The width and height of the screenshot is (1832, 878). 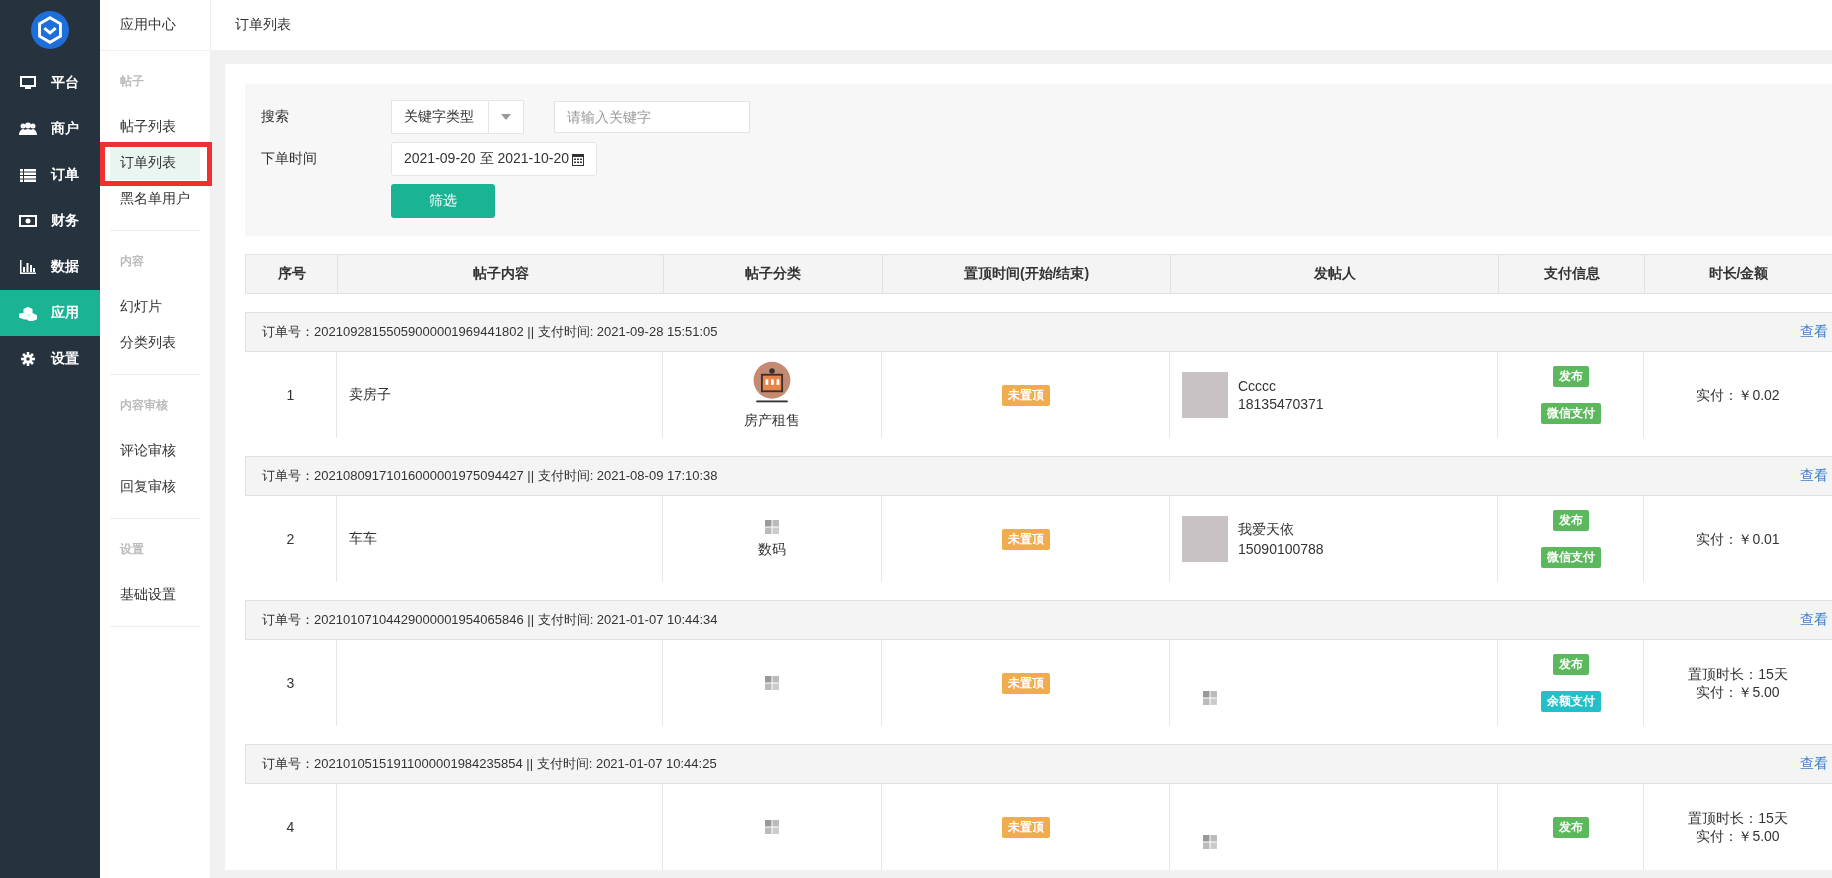 What do you see at coordinates (290, 827) in the screenshot?
I see `table-cell: 4` at bounding box center [290, 827].